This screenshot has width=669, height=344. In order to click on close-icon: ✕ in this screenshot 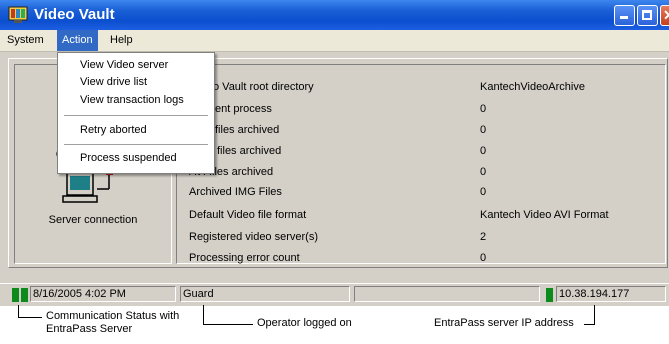, I will do `click(666, 15)`.